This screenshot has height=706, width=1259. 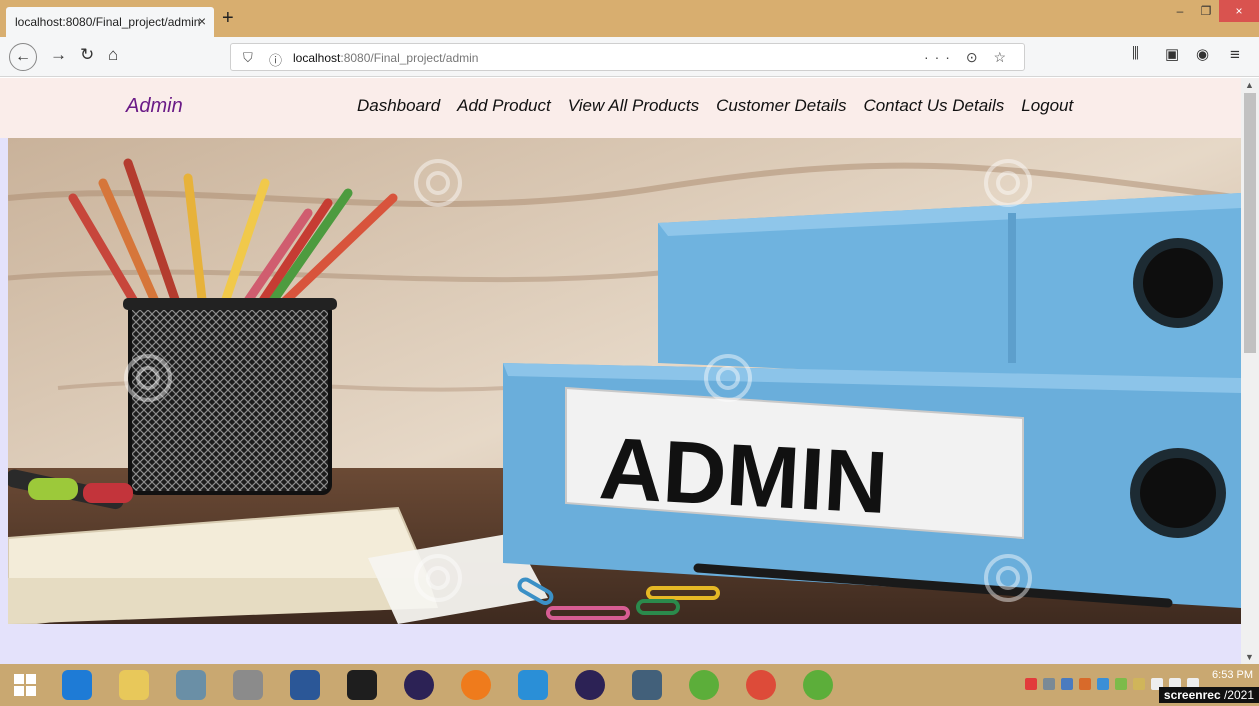 What do you see at coordinates (409, 58) in the screenshot?
I see `url-path: :8080/Final_project/admin` at bounding box center [409, 58].